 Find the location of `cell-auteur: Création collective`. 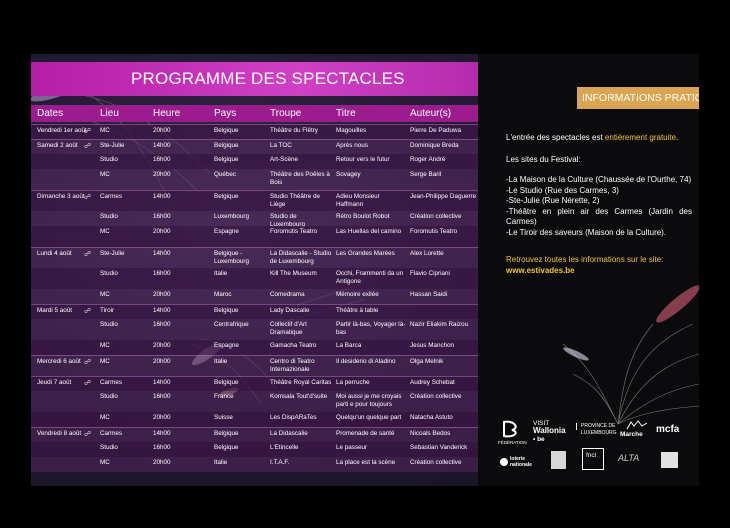

cell-auteur: Création collective is located at coordinates (436, 396).